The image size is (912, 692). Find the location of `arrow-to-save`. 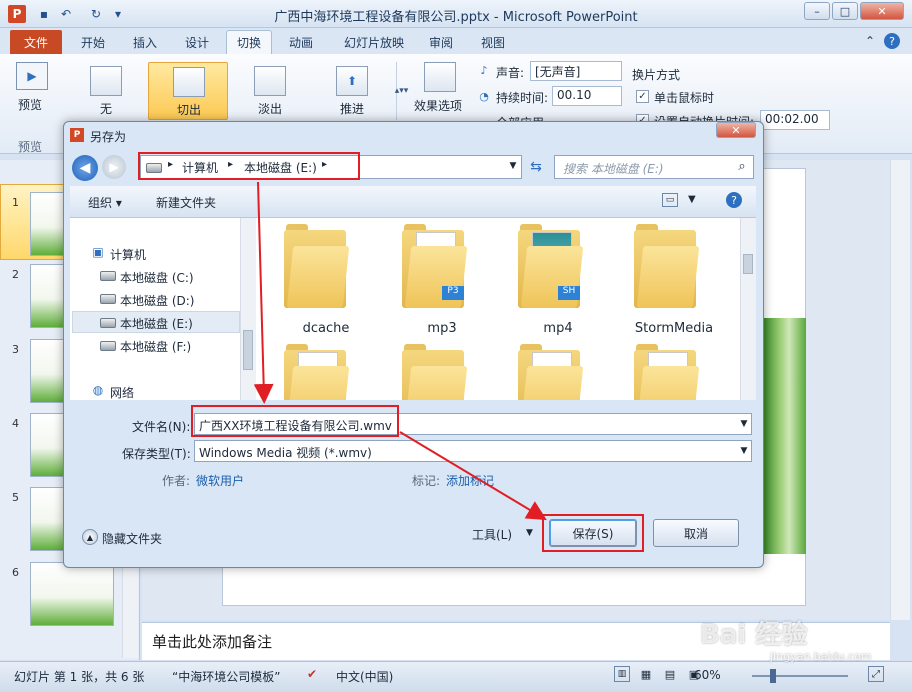

arrow-to-save is located at coordinates (473, 476).